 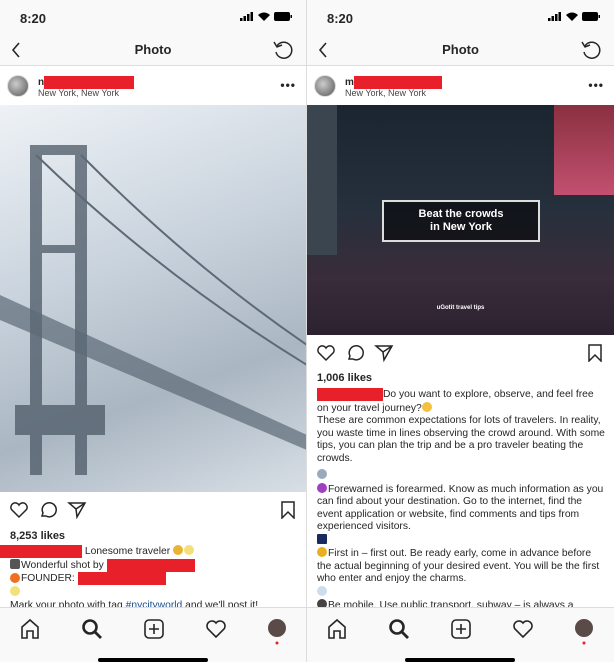 What do you see at coordinates (461, 214) in the screenshot?
I see `image-title-line: Beat the crowds` at bounding box center [461, 214].